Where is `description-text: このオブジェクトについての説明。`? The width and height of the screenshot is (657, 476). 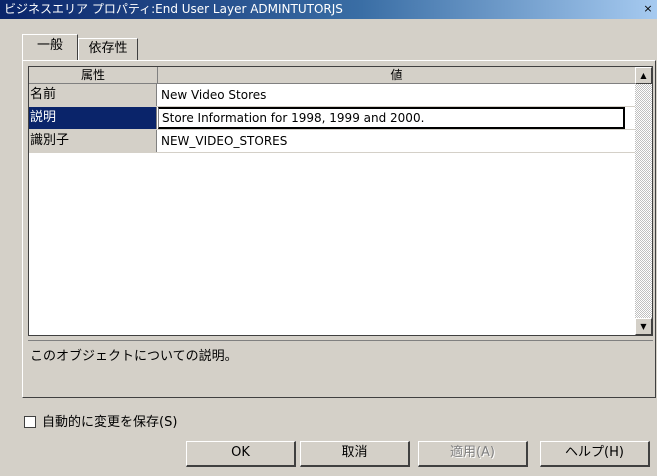
description-text: このオブジェクトについての説明。 is located at coordinates (340, 368).